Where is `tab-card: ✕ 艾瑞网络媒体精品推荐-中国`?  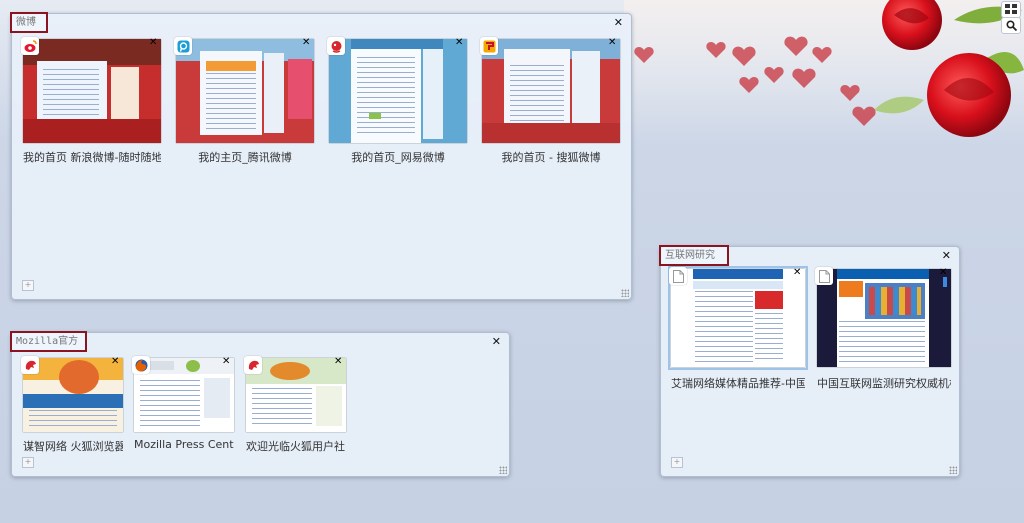
tab-card: ✕ 艾瑞网络媒体精品推荐-中国 is located at coordinates (738, 328).